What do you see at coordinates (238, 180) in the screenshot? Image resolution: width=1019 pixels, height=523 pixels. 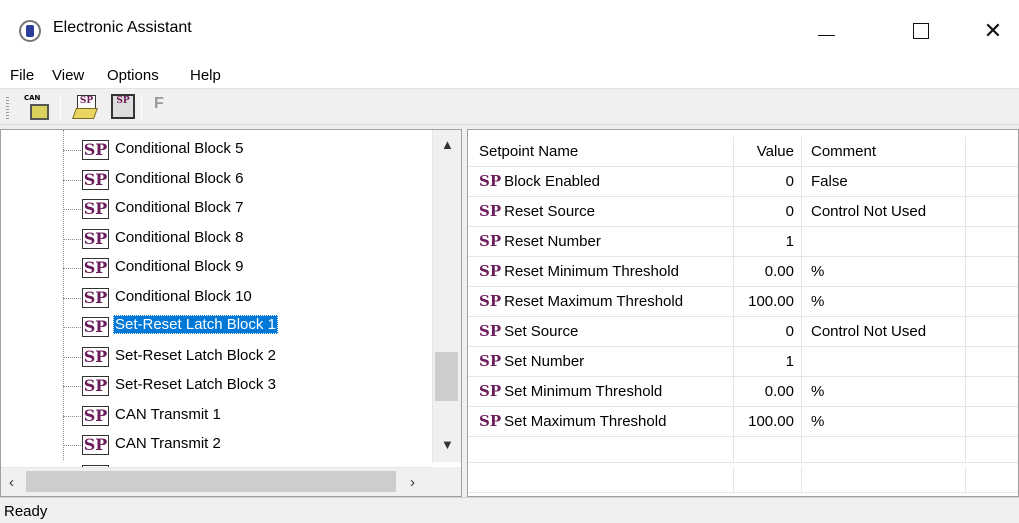 I see `tree-item: SP Conditional Block 6` at bounding box center [238, 180].